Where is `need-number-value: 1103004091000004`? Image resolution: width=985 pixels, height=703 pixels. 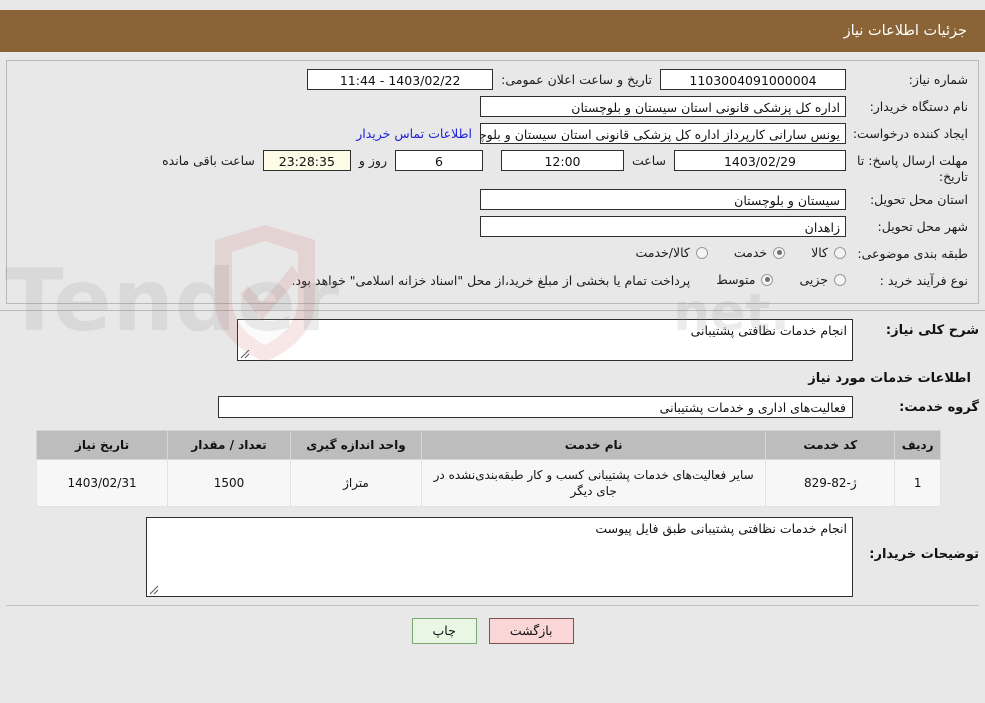
need-number-value: 1103004091000004 is located at coordinates (753, 79).